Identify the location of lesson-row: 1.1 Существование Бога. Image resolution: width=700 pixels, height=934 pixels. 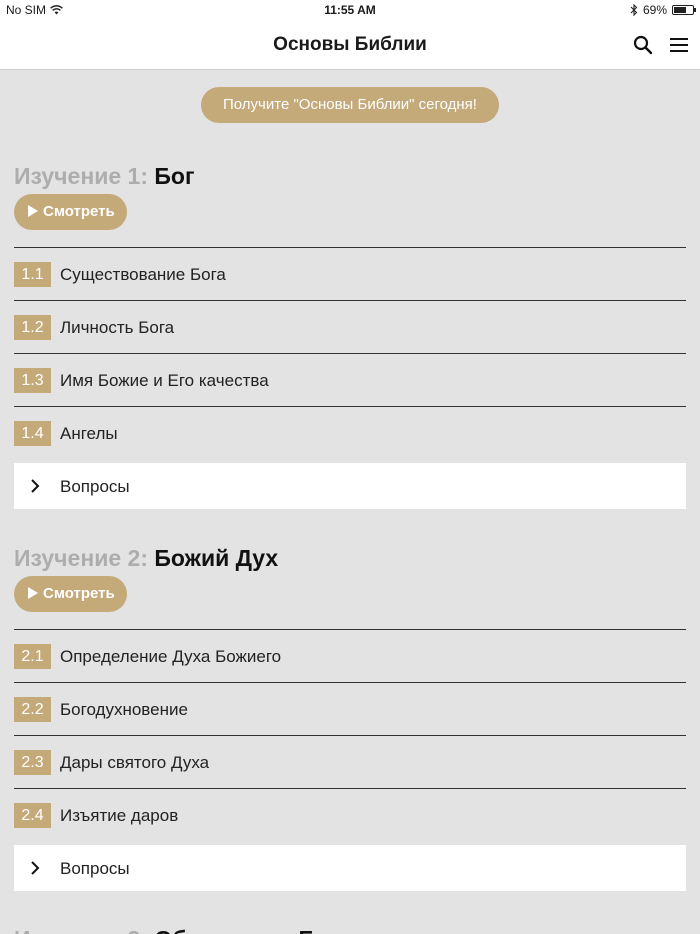
(350, 273).